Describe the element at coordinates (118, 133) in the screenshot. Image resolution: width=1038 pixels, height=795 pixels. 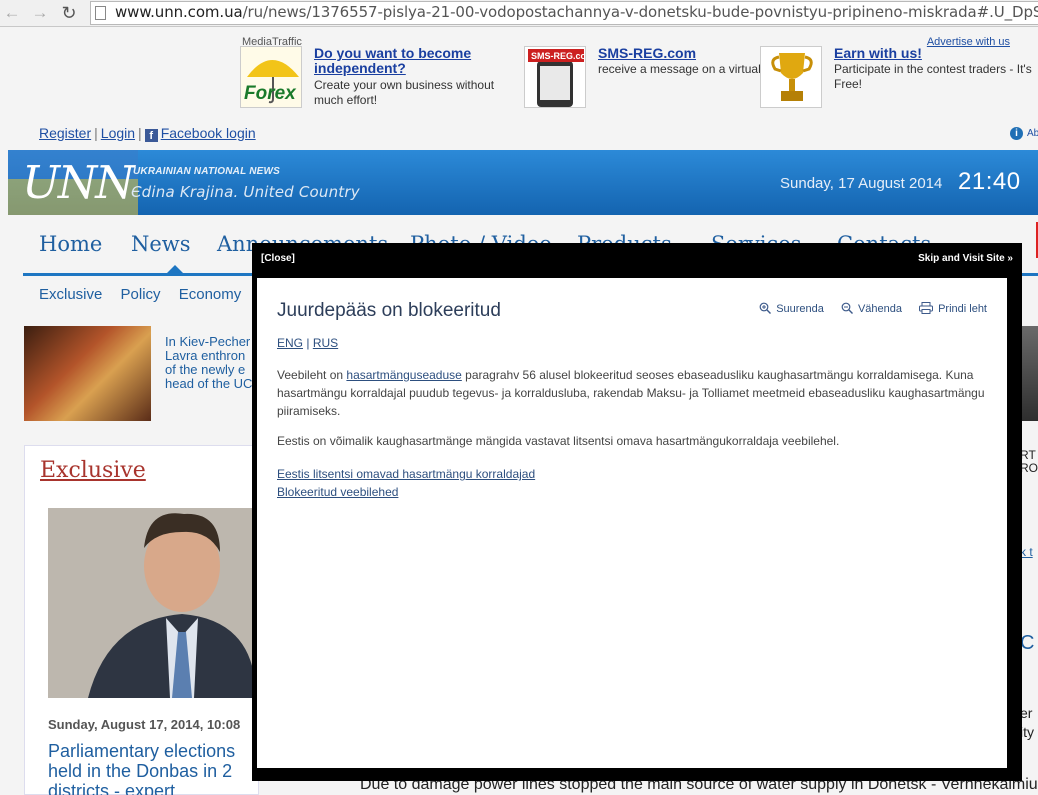
I see `login-link: Login` at that location.